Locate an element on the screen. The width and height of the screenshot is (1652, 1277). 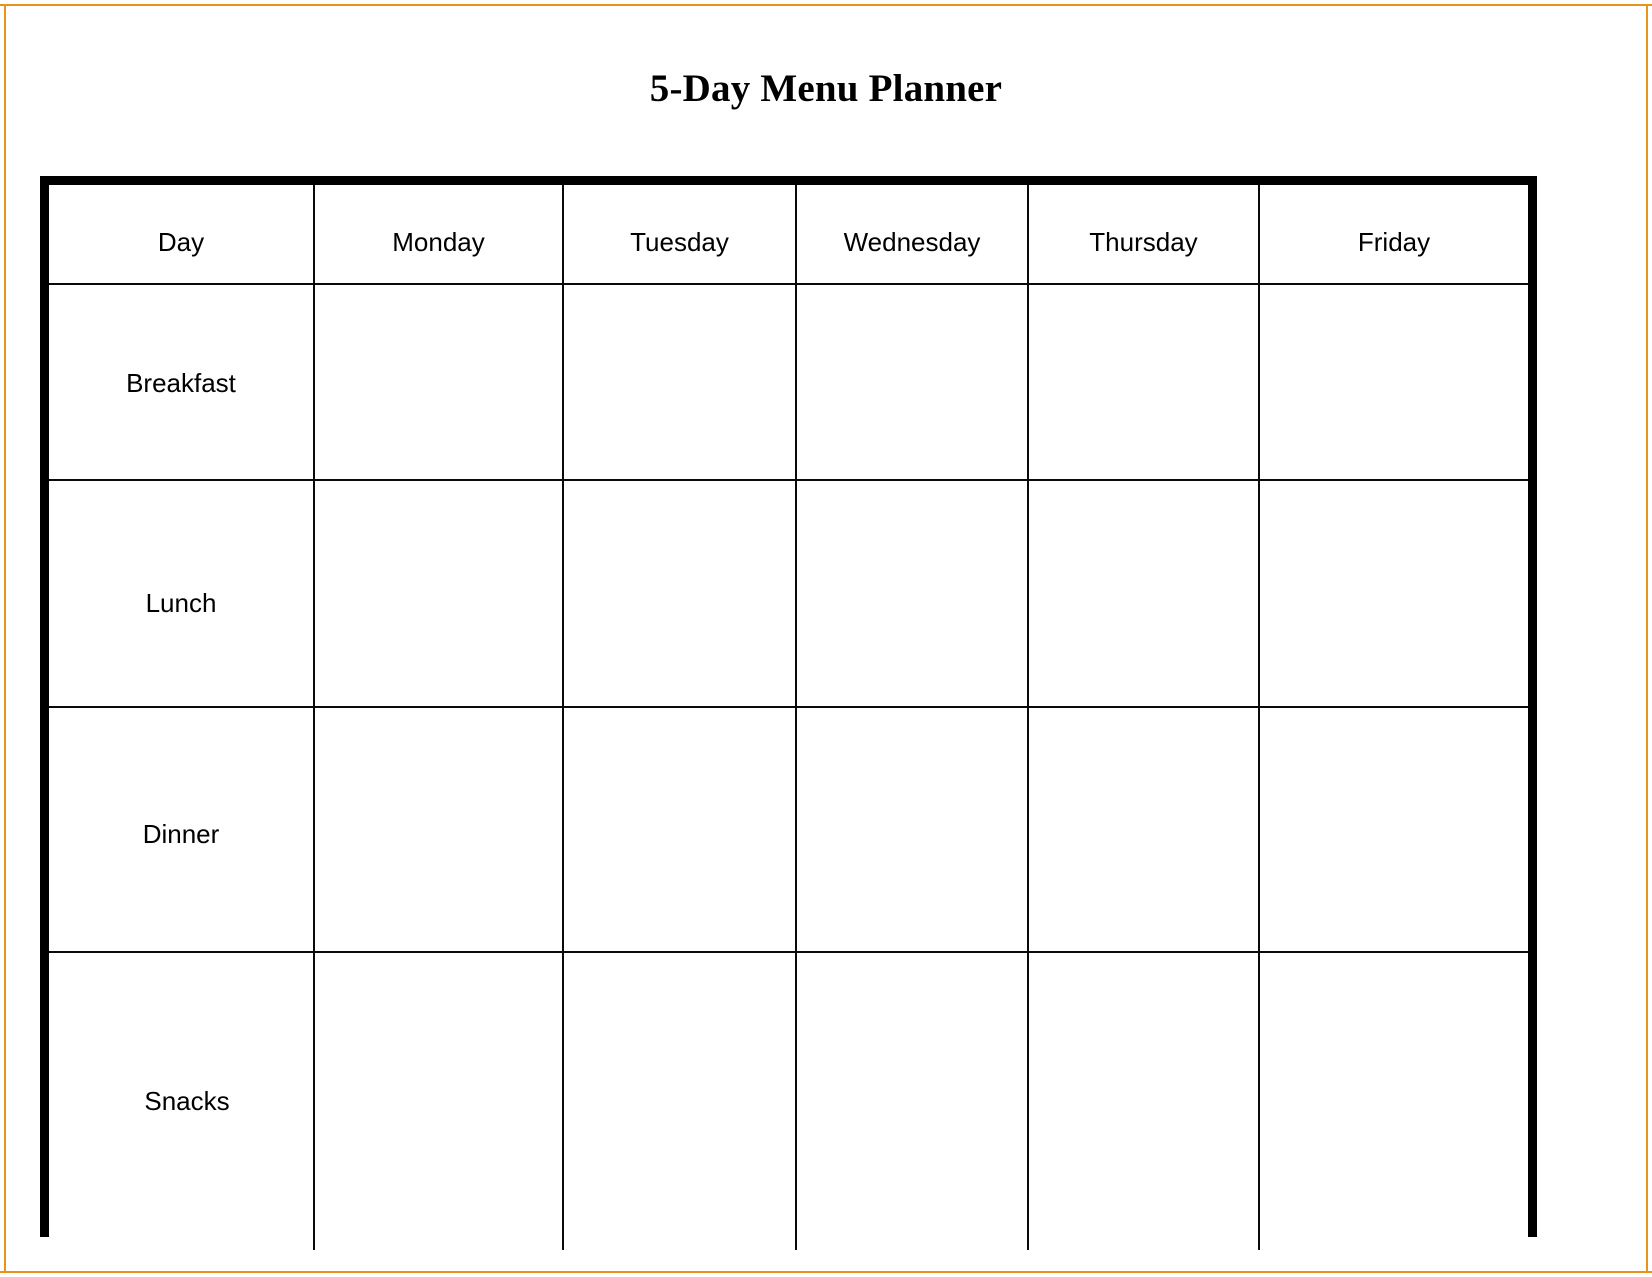
page-border-left is located at coordinates (5, 638).